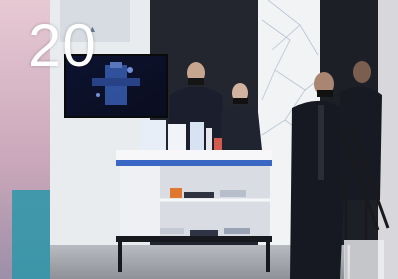 Image resolution: width=398 pixels, height=279 pixels. What do you see at coordinates (194, 155) in the screenshot?
I see `counter-top` at bounding box center [194, 155].